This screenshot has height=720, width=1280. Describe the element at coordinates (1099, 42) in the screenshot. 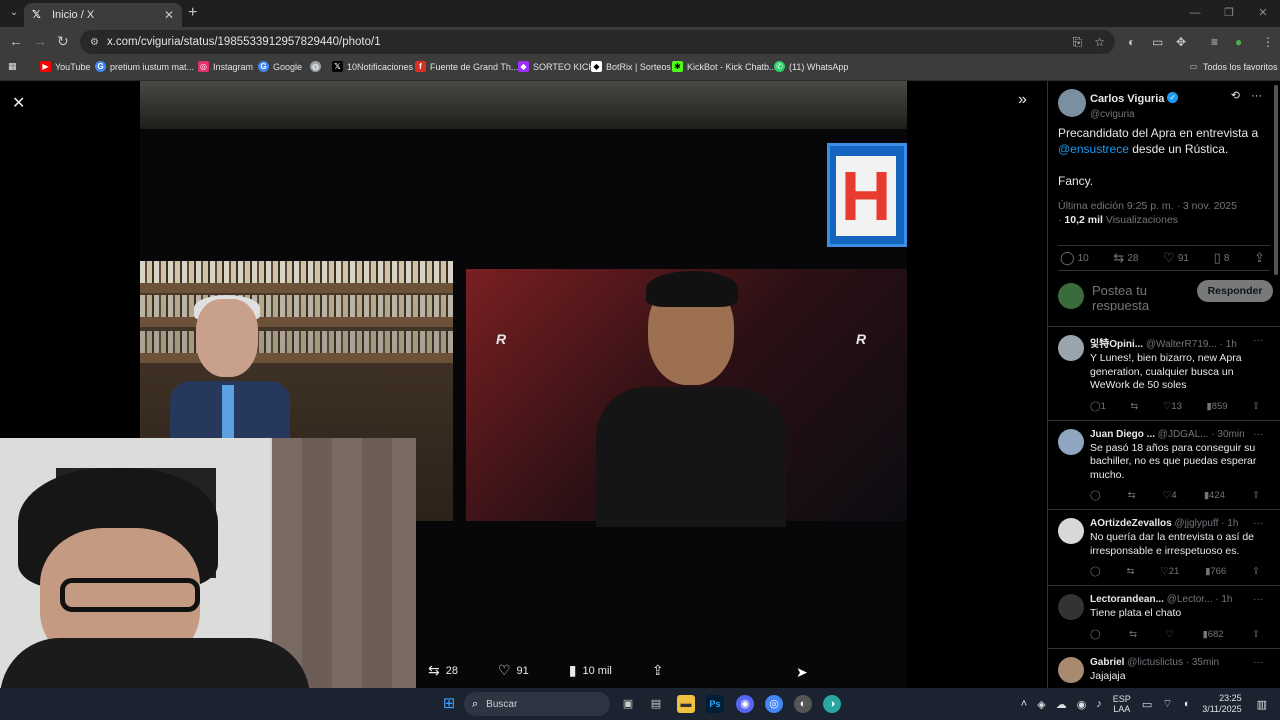

I see `bookmark-star-icon: ☆` at that location.